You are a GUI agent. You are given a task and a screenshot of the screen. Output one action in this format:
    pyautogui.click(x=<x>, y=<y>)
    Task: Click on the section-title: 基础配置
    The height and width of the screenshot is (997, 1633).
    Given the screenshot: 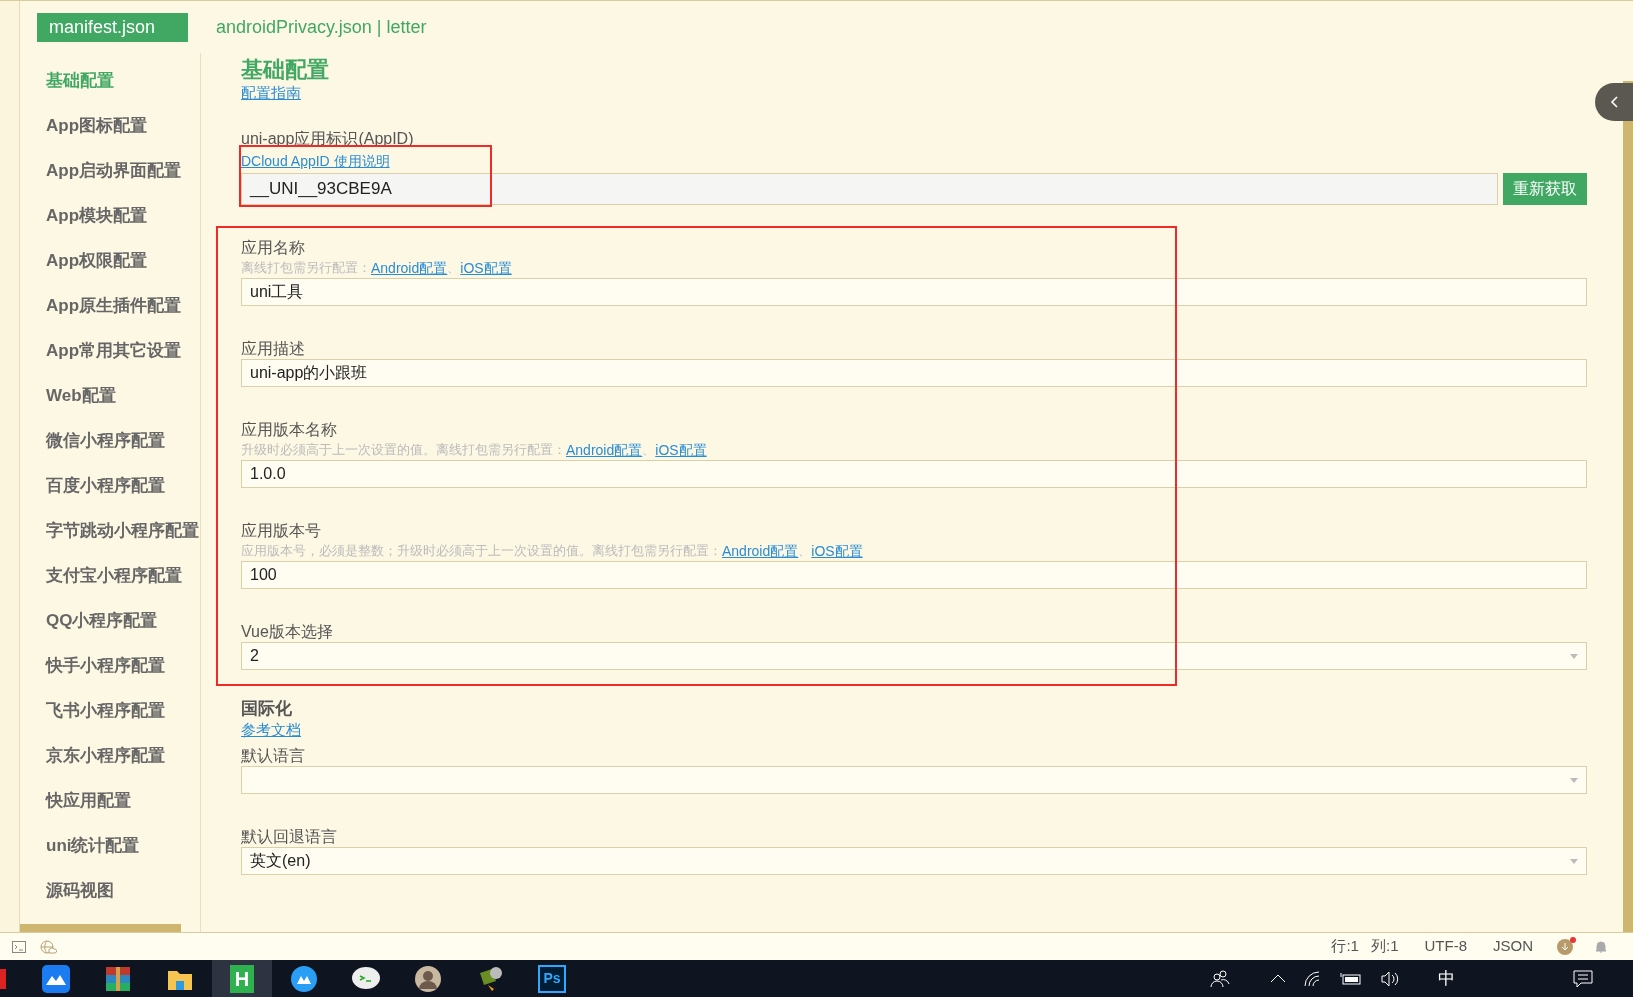 What is the action you would take?
    pyautogui.click(x=285, y=70)
    